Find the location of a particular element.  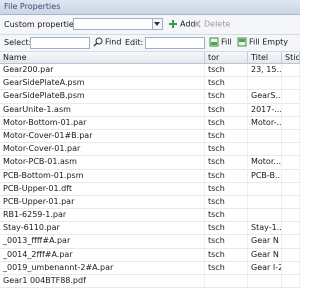

chevron-down-icon is located at coordinates (157, 24).